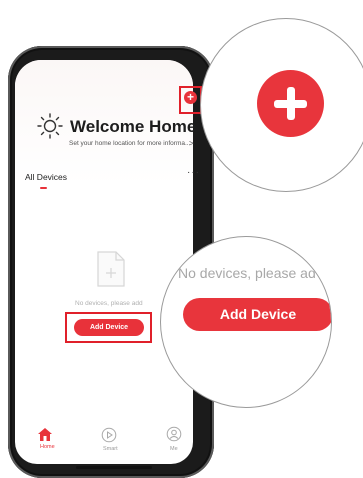 The width and height of the screenshot is (363, 478). I want to click on tabbar-home-label: Home, so click(47, 447).